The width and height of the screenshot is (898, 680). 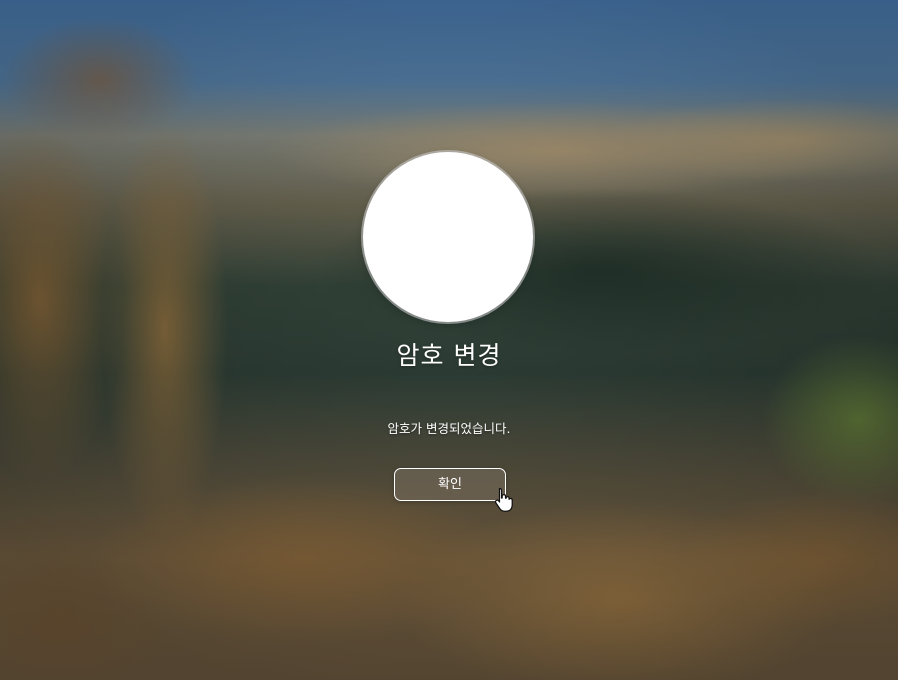 I want to click on hand-pointer-cursor-icon, so click(x=503, y=499).